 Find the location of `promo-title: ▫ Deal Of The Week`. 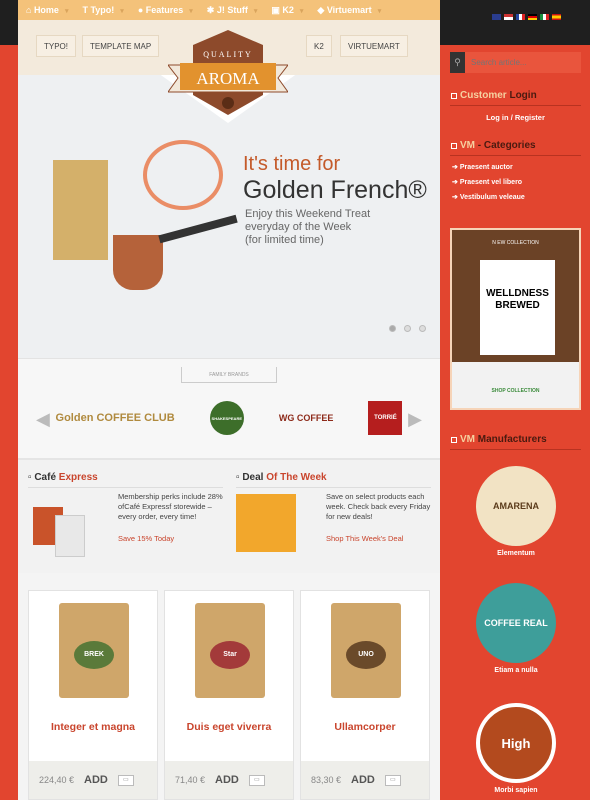

promo-title: ▫ Deal Of The Week is located at coordinates (333, 480).